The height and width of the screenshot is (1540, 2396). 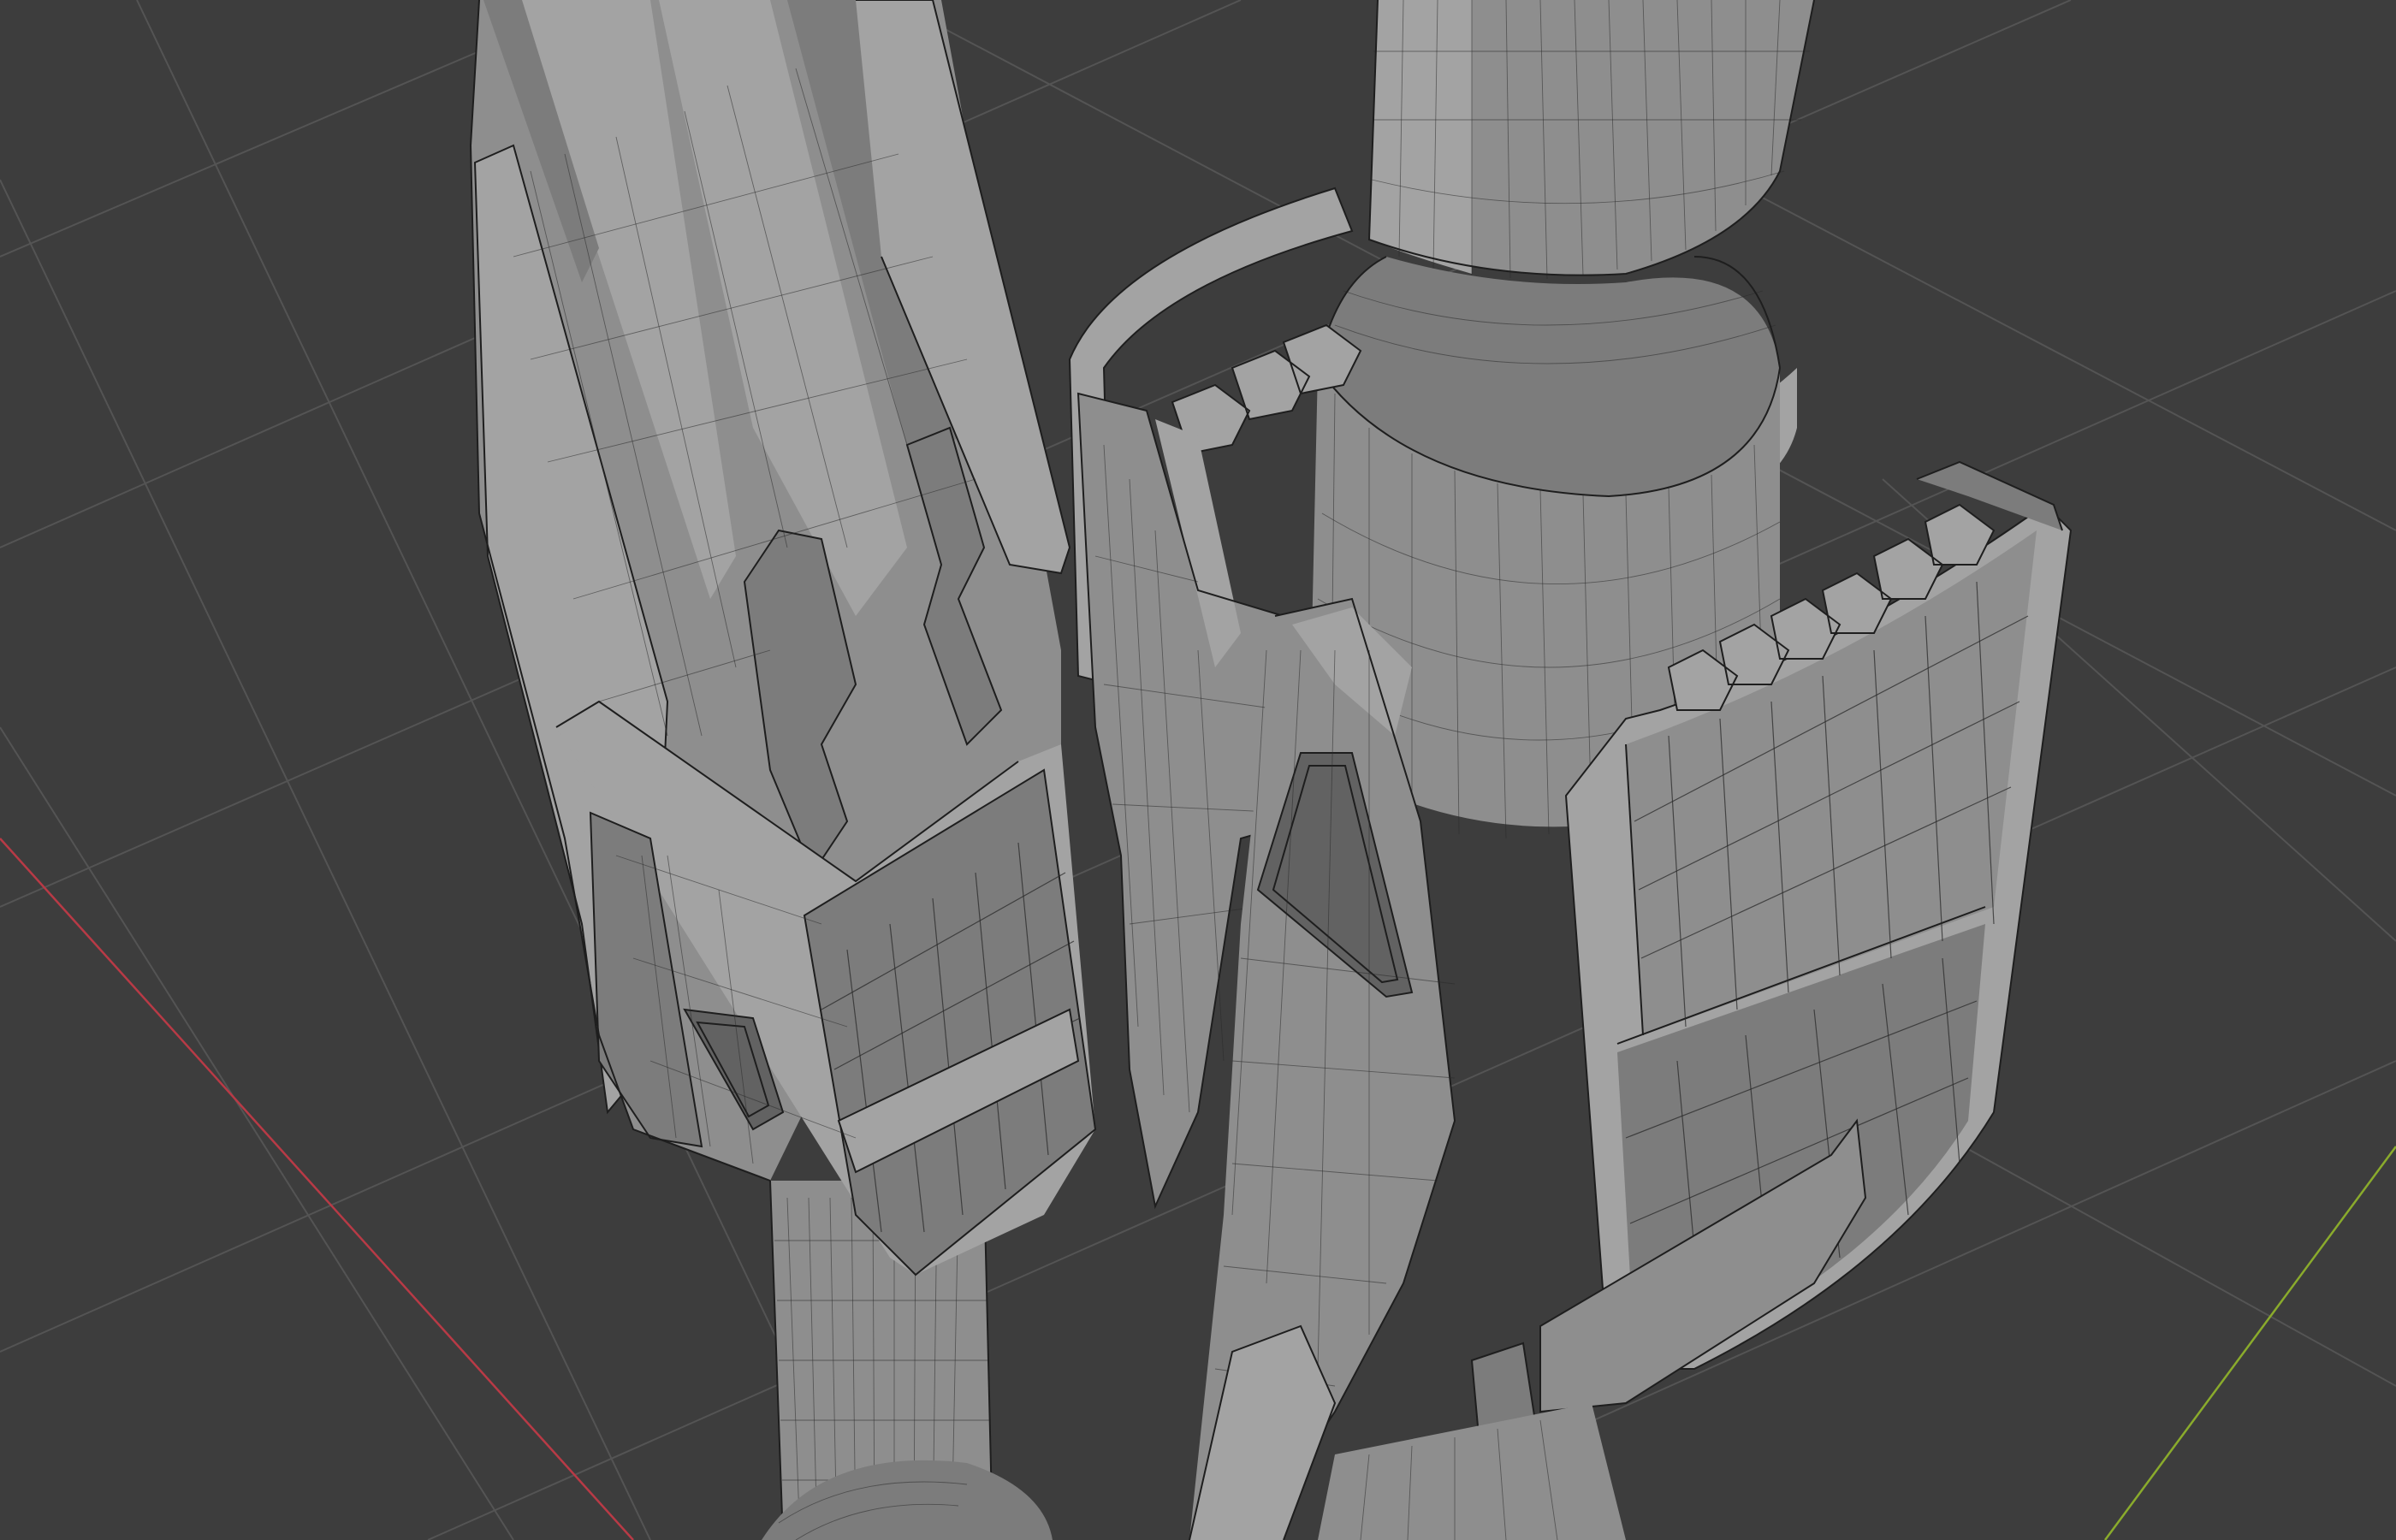 I want to click on y-axis-line, so click(x=2249, y=1343).